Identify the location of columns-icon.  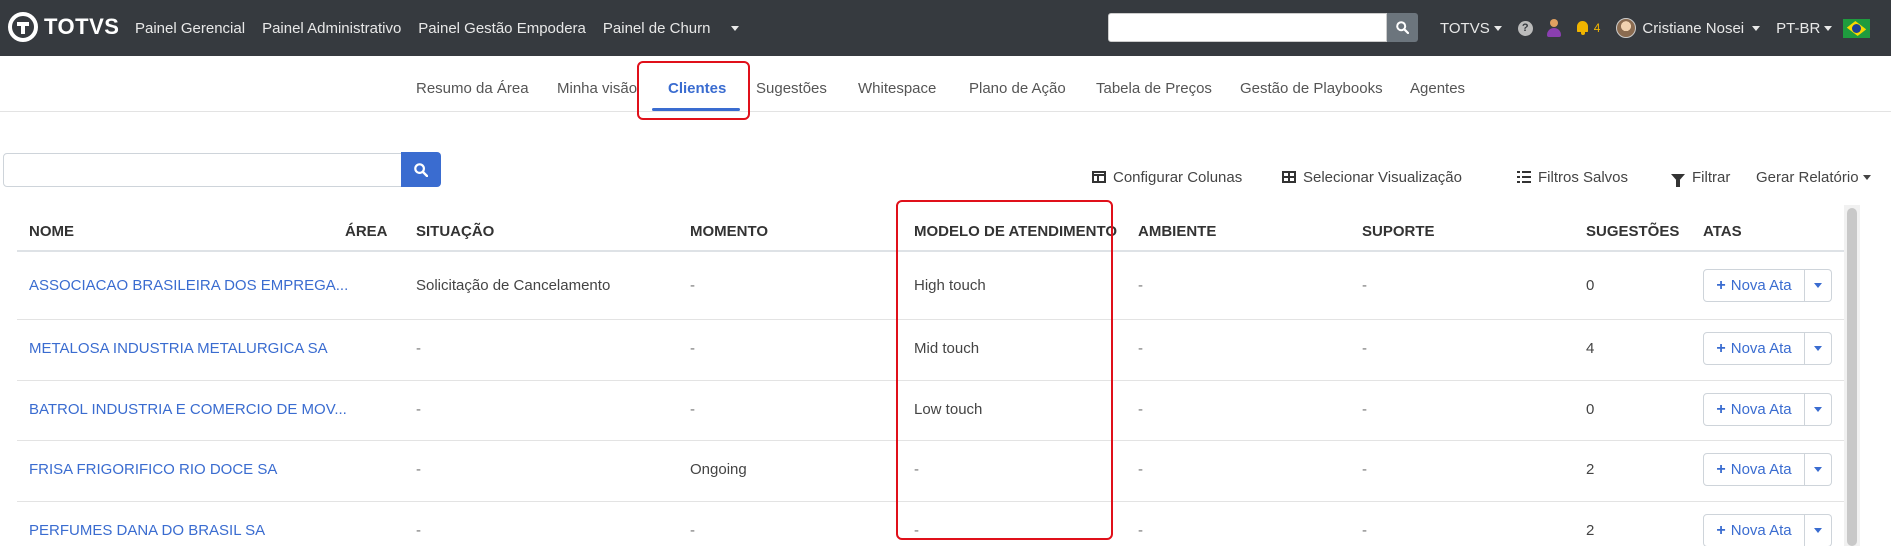
(1099, 177).